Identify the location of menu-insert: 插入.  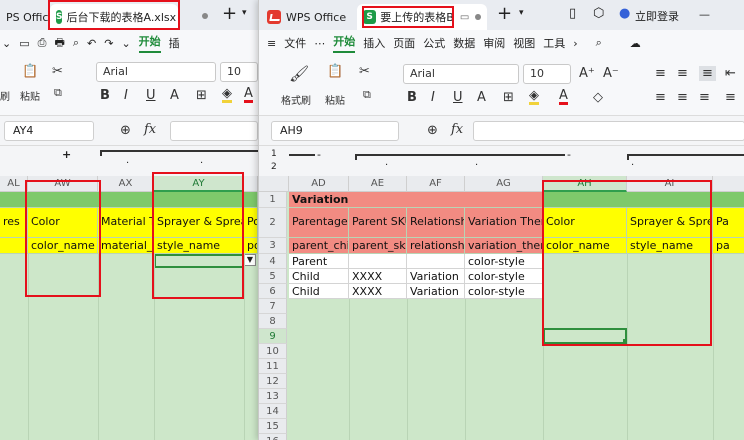
(374, 43).